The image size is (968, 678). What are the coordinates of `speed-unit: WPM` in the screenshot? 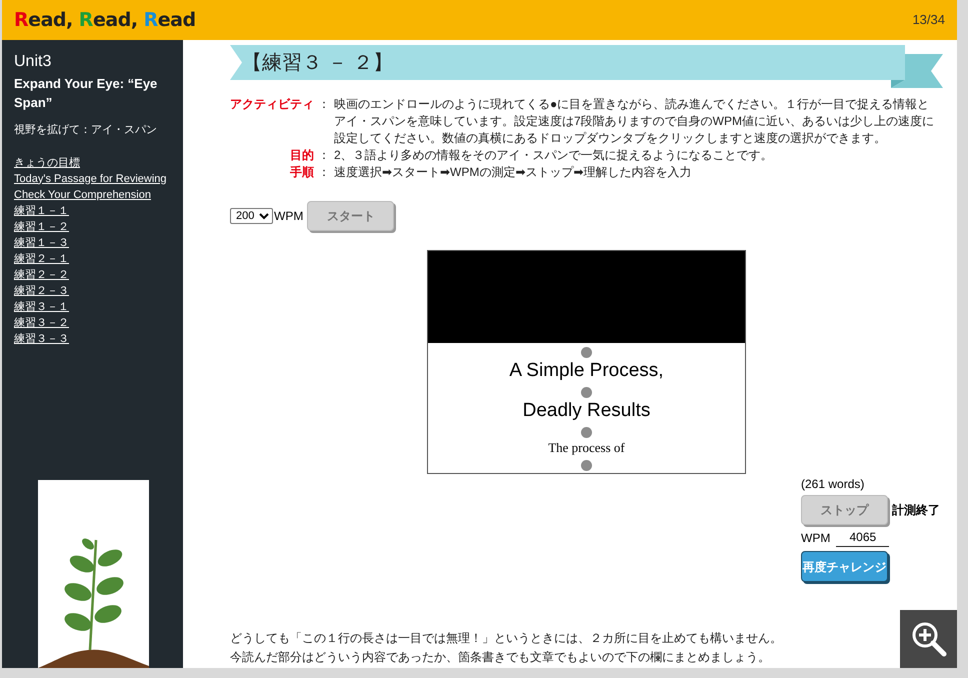 It's located at (289, 216).